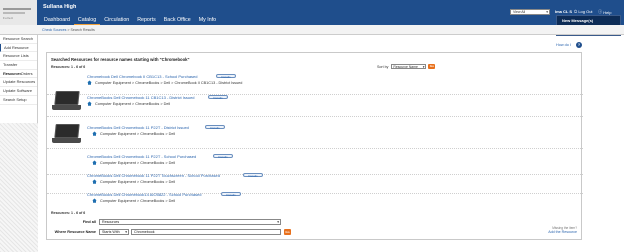  What do you see at coordinates (18, 39) in the screenshot?
I see `sidebar-item-resource-search: Resource Search` at bounding box center [18, 39].